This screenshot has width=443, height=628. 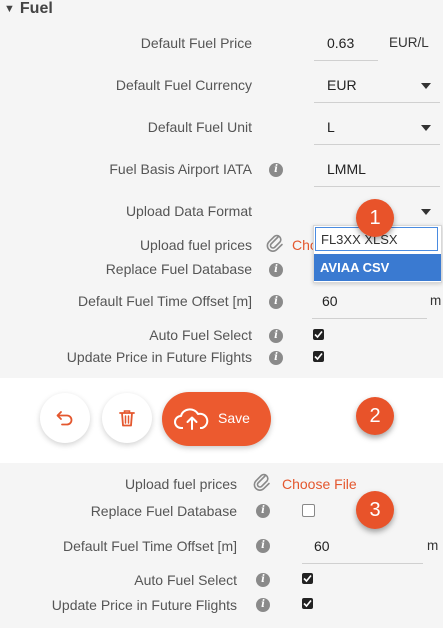 What do you see at coordinates (377, 267) in the screenshot?
I see `dropdown-option-aviaa-csv: AVIAA CSV` at bounding box center [377, 267].